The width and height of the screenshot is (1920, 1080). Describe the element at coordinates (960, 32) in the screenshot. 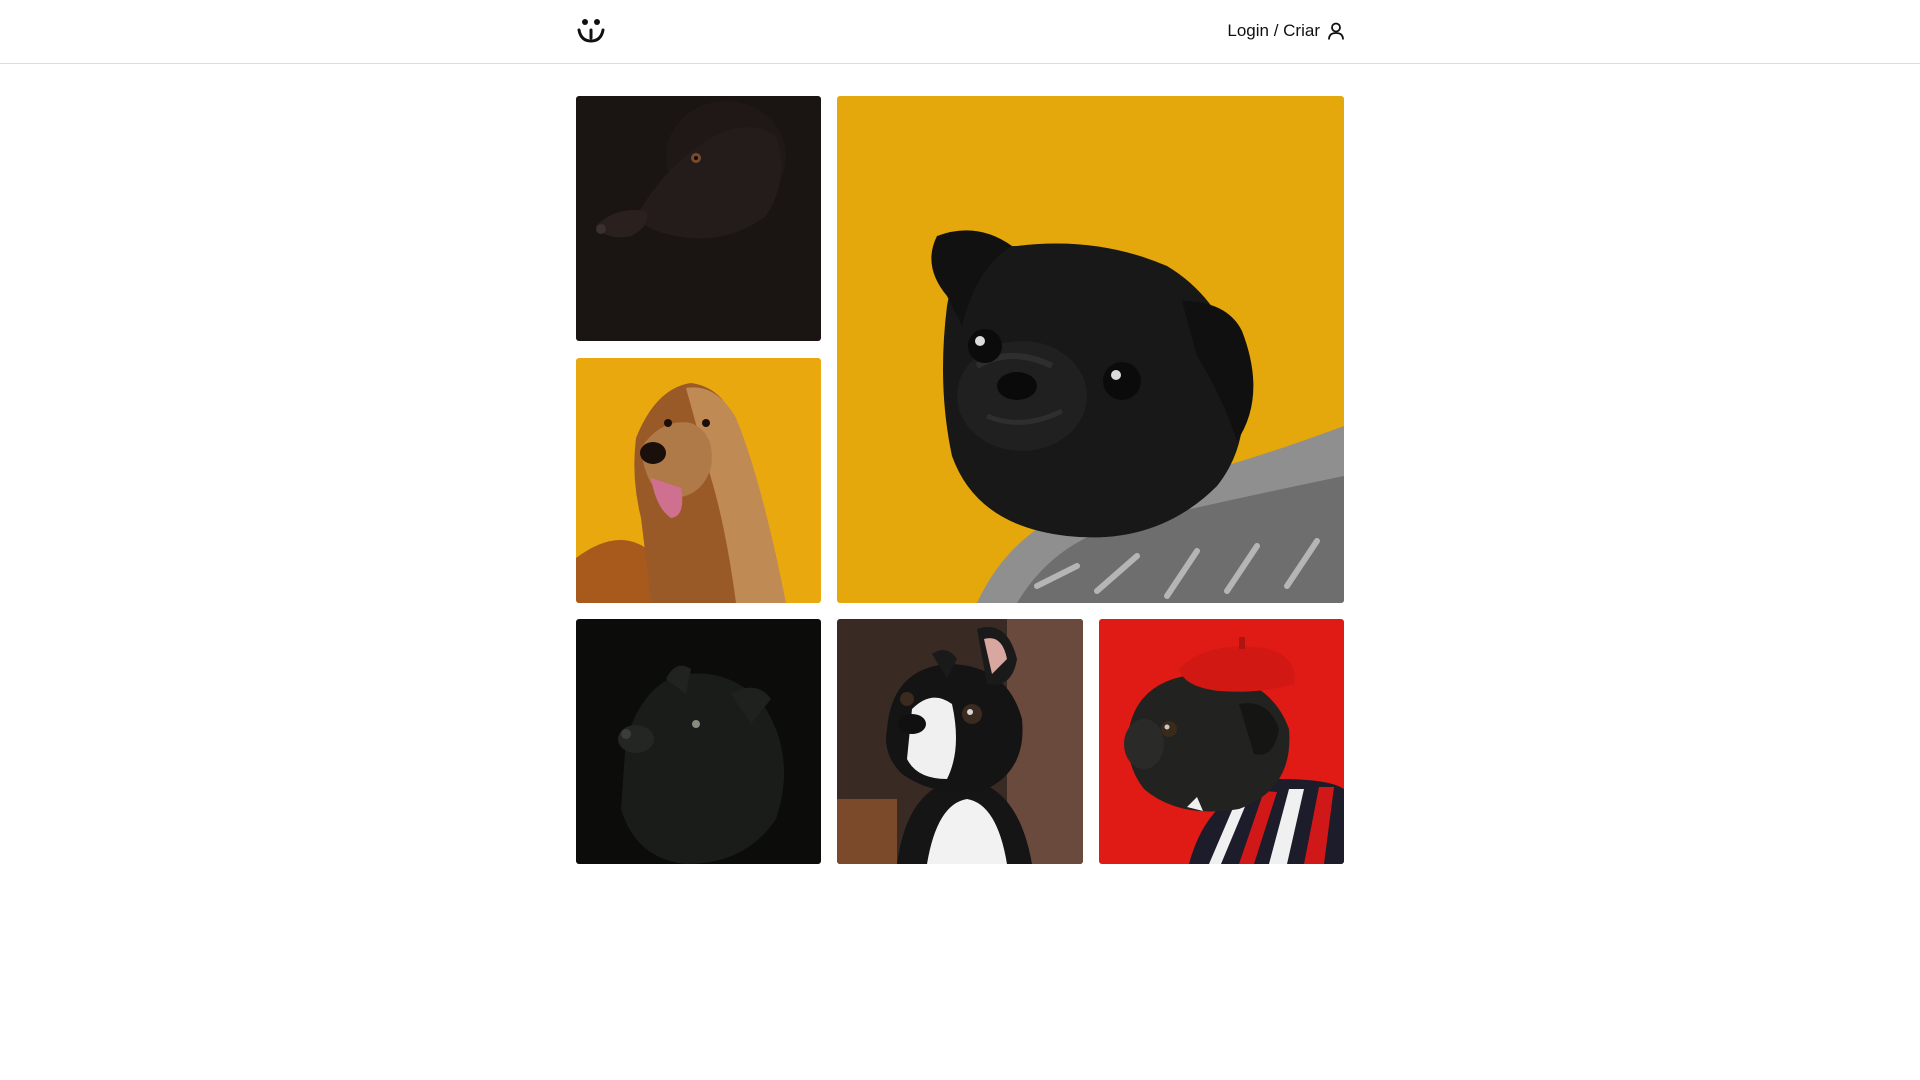

I see `top-bar: Login / Criar` at that location.